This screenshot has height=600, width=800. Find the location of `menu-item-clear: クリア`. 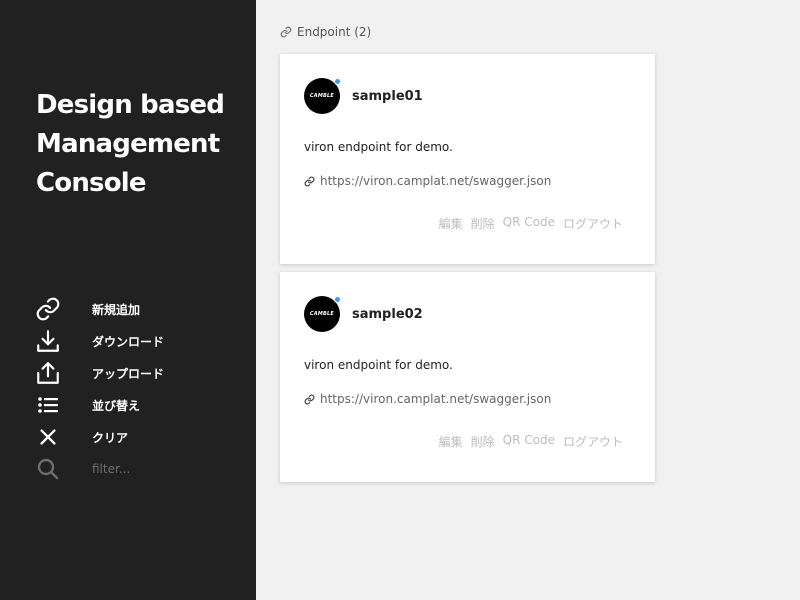

menu-item-clear: クリア is located at coordinates (128, 437).